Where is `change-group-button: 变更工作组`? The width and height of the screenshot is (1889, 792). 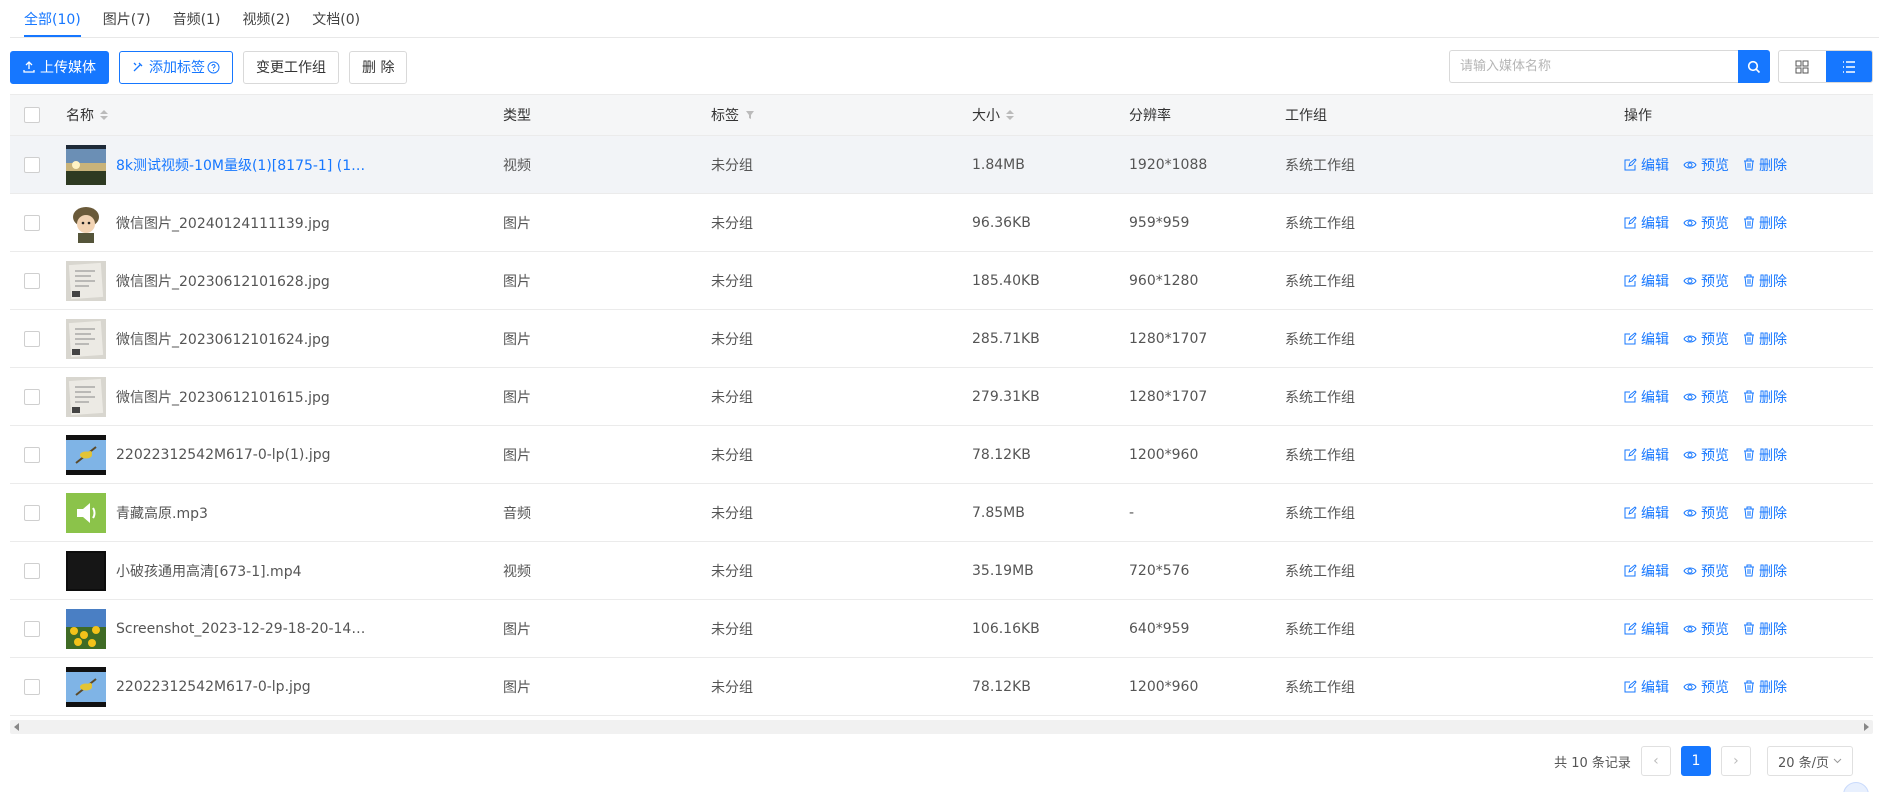
change-group-button: 变更工作组 is located at coordinates (291, 67).